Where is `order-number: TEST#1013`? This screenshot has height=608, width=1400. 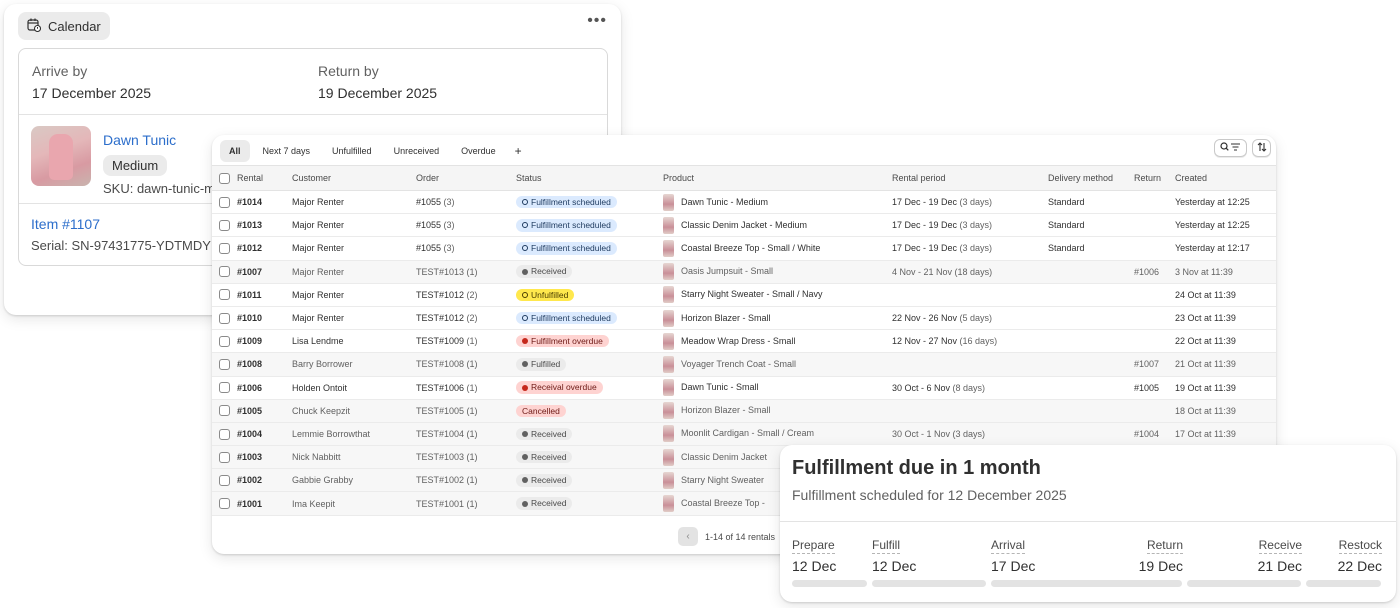
order-number: TEST#1013 is located at coordinates (440, 271).